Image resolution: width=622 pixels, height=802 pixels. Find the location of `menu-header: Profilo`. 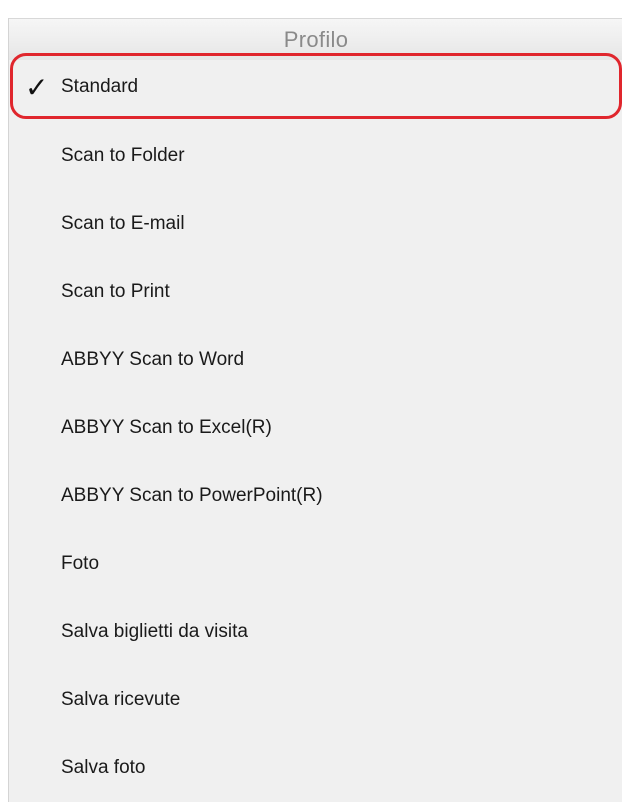

menu-header: Profilo is located at coordinates (315, 39).